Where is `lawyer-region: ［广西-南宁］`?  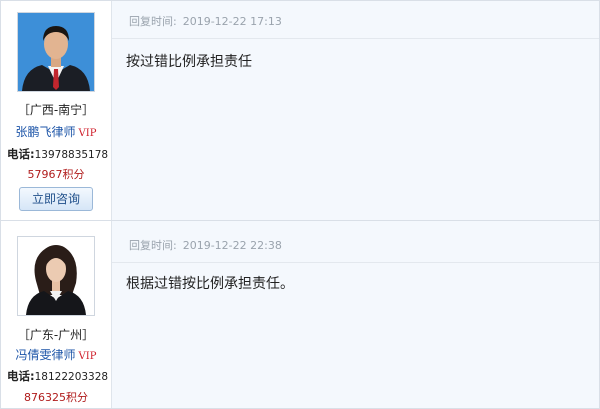 lawyer-region: ［广西-南宁］ is located at coordinates (56, 110).